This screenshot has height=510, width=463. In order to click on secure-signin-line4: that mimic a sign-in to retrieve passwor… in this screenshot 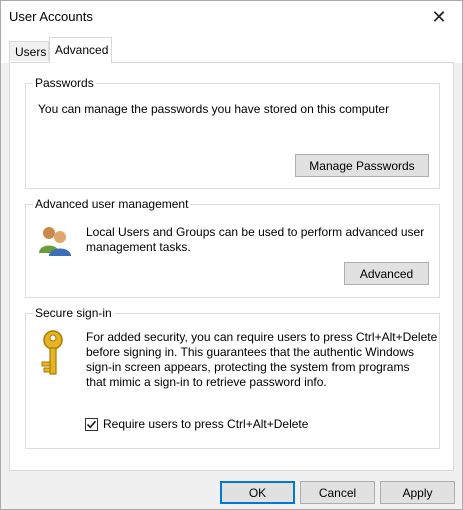, I will do `click(206, 382)`.